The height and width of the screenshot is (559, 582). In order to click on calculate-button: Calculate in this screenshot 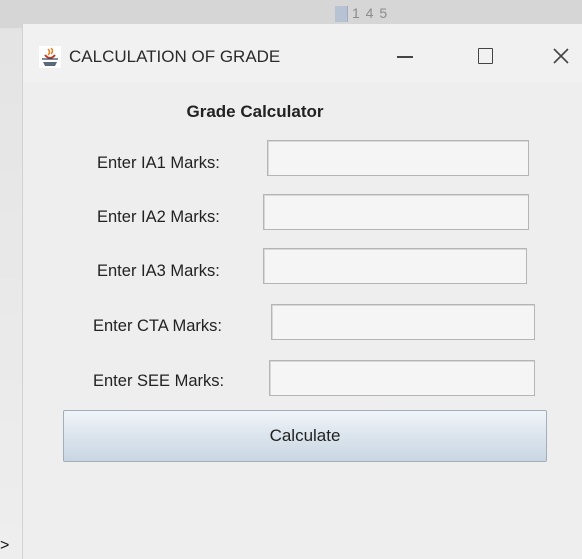, I will do `click(305, 436)`.